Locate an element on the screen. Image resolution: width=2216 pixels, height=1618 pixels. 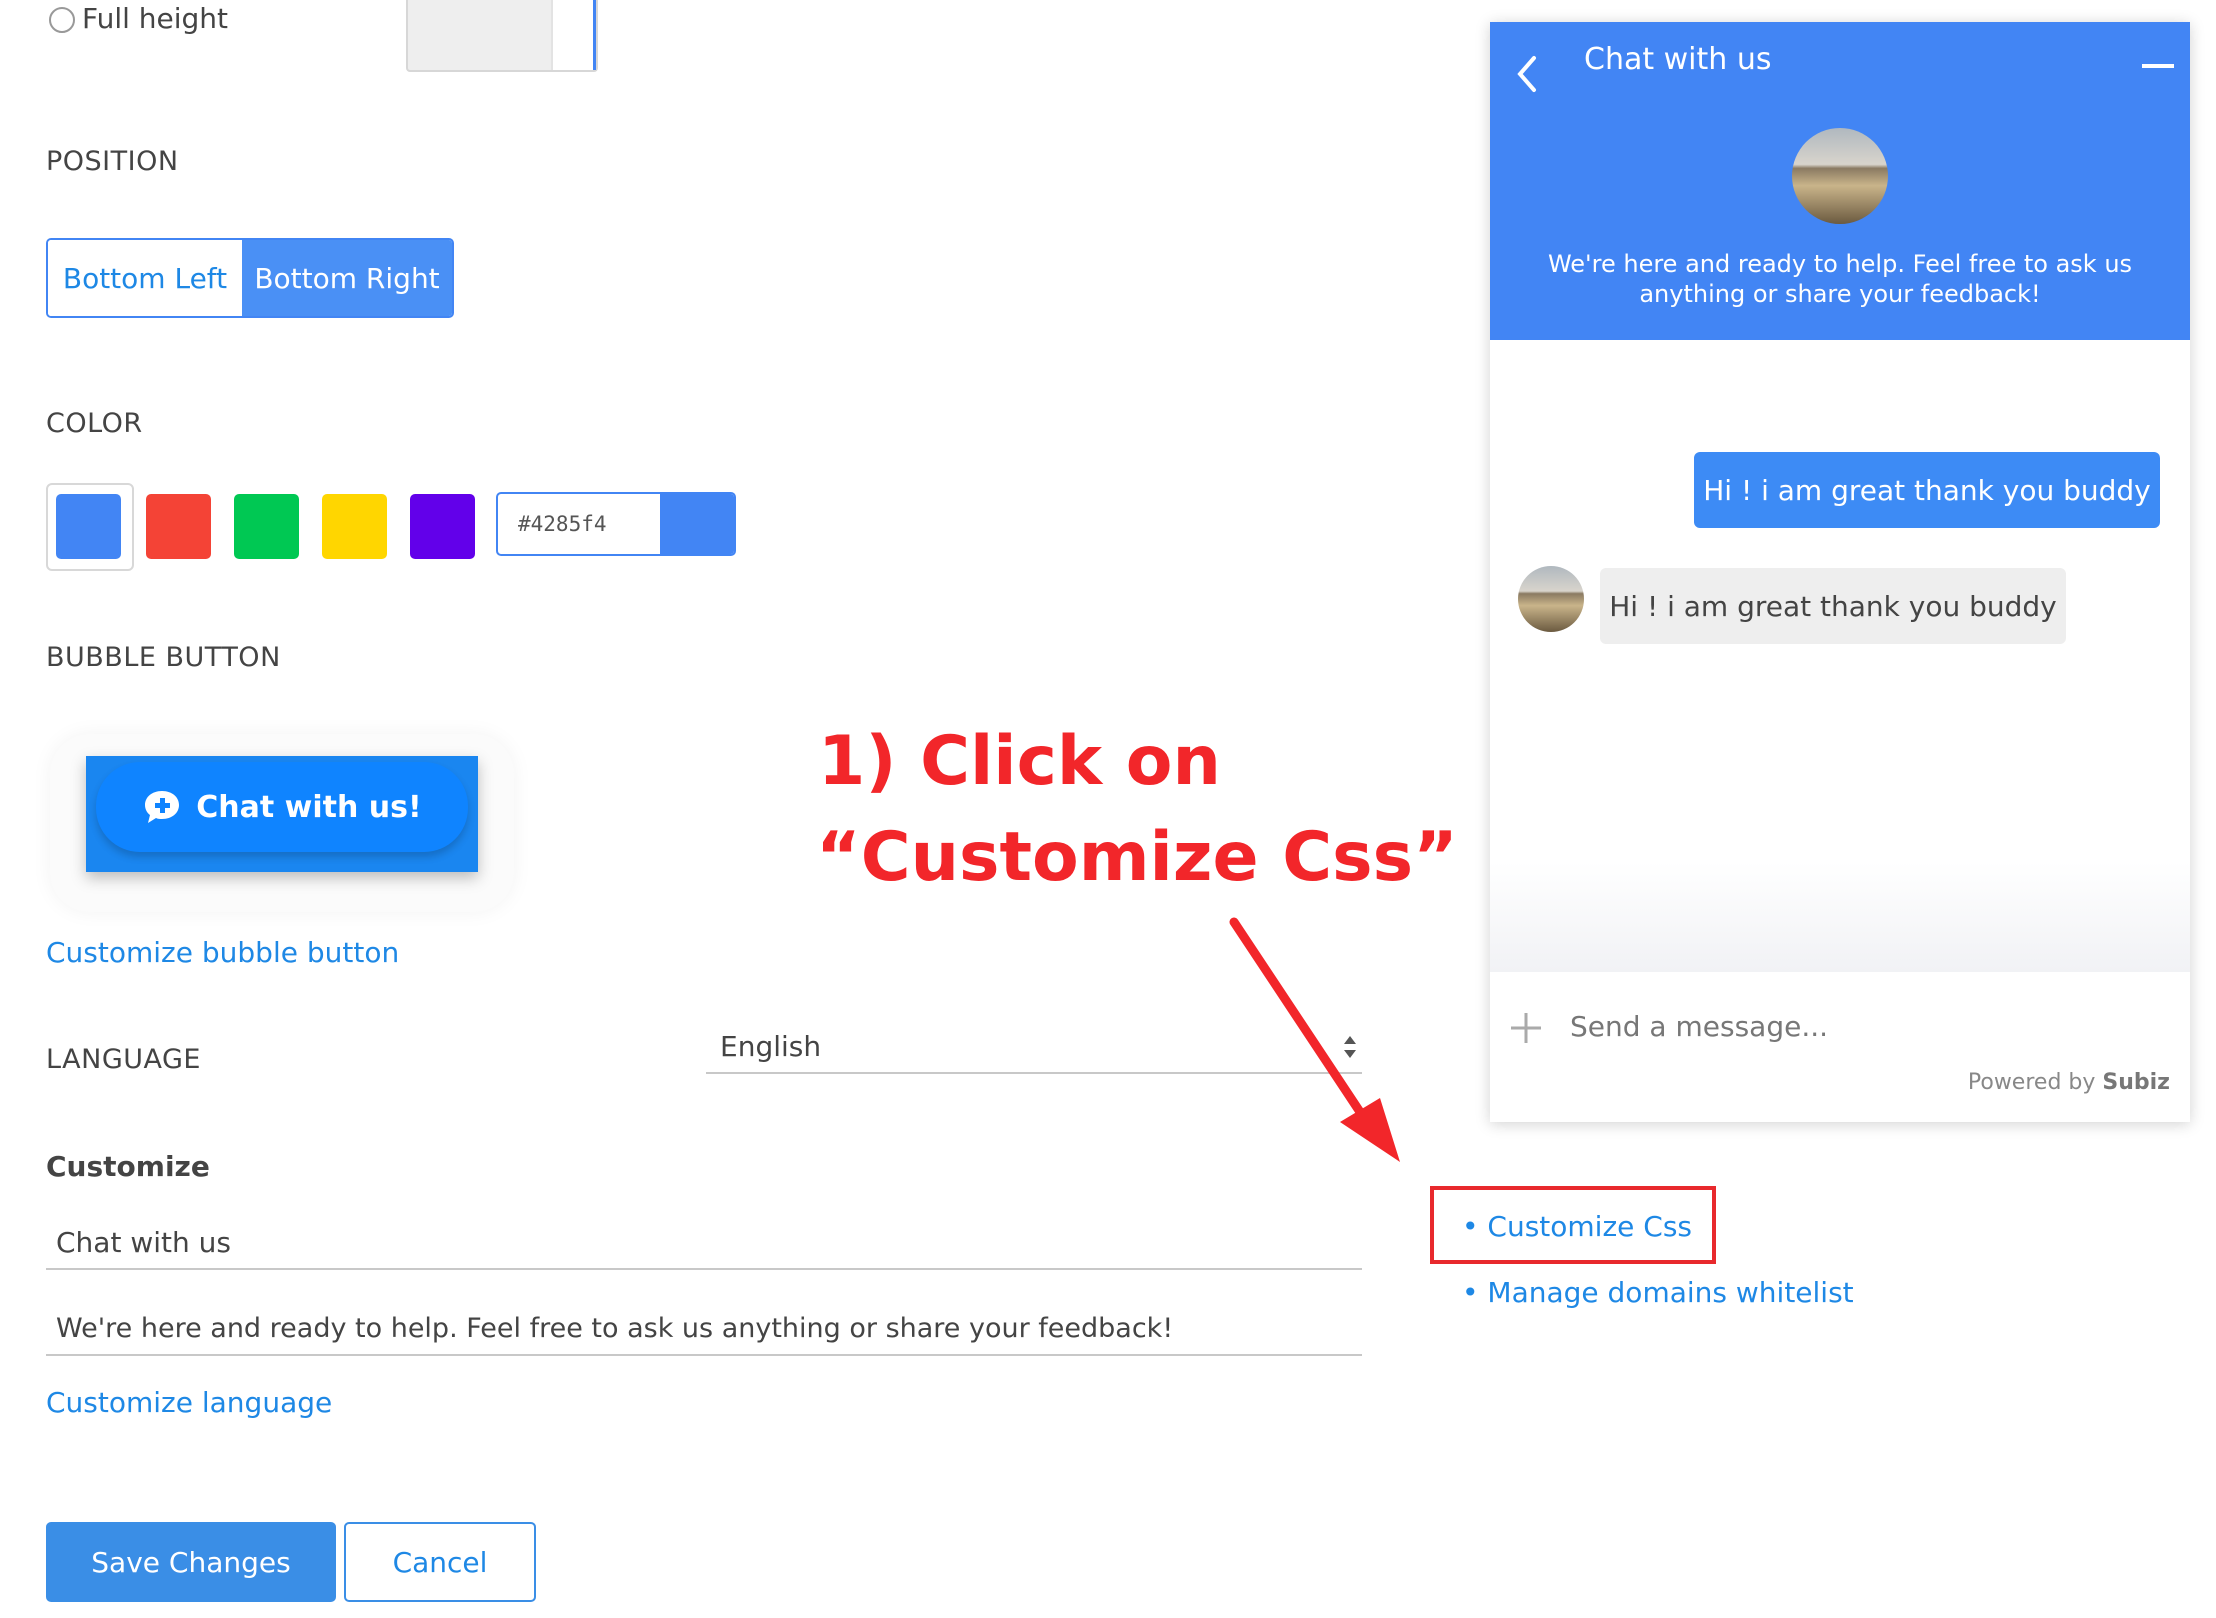
agent-avatar-small is located at coordinates (1551, 599).